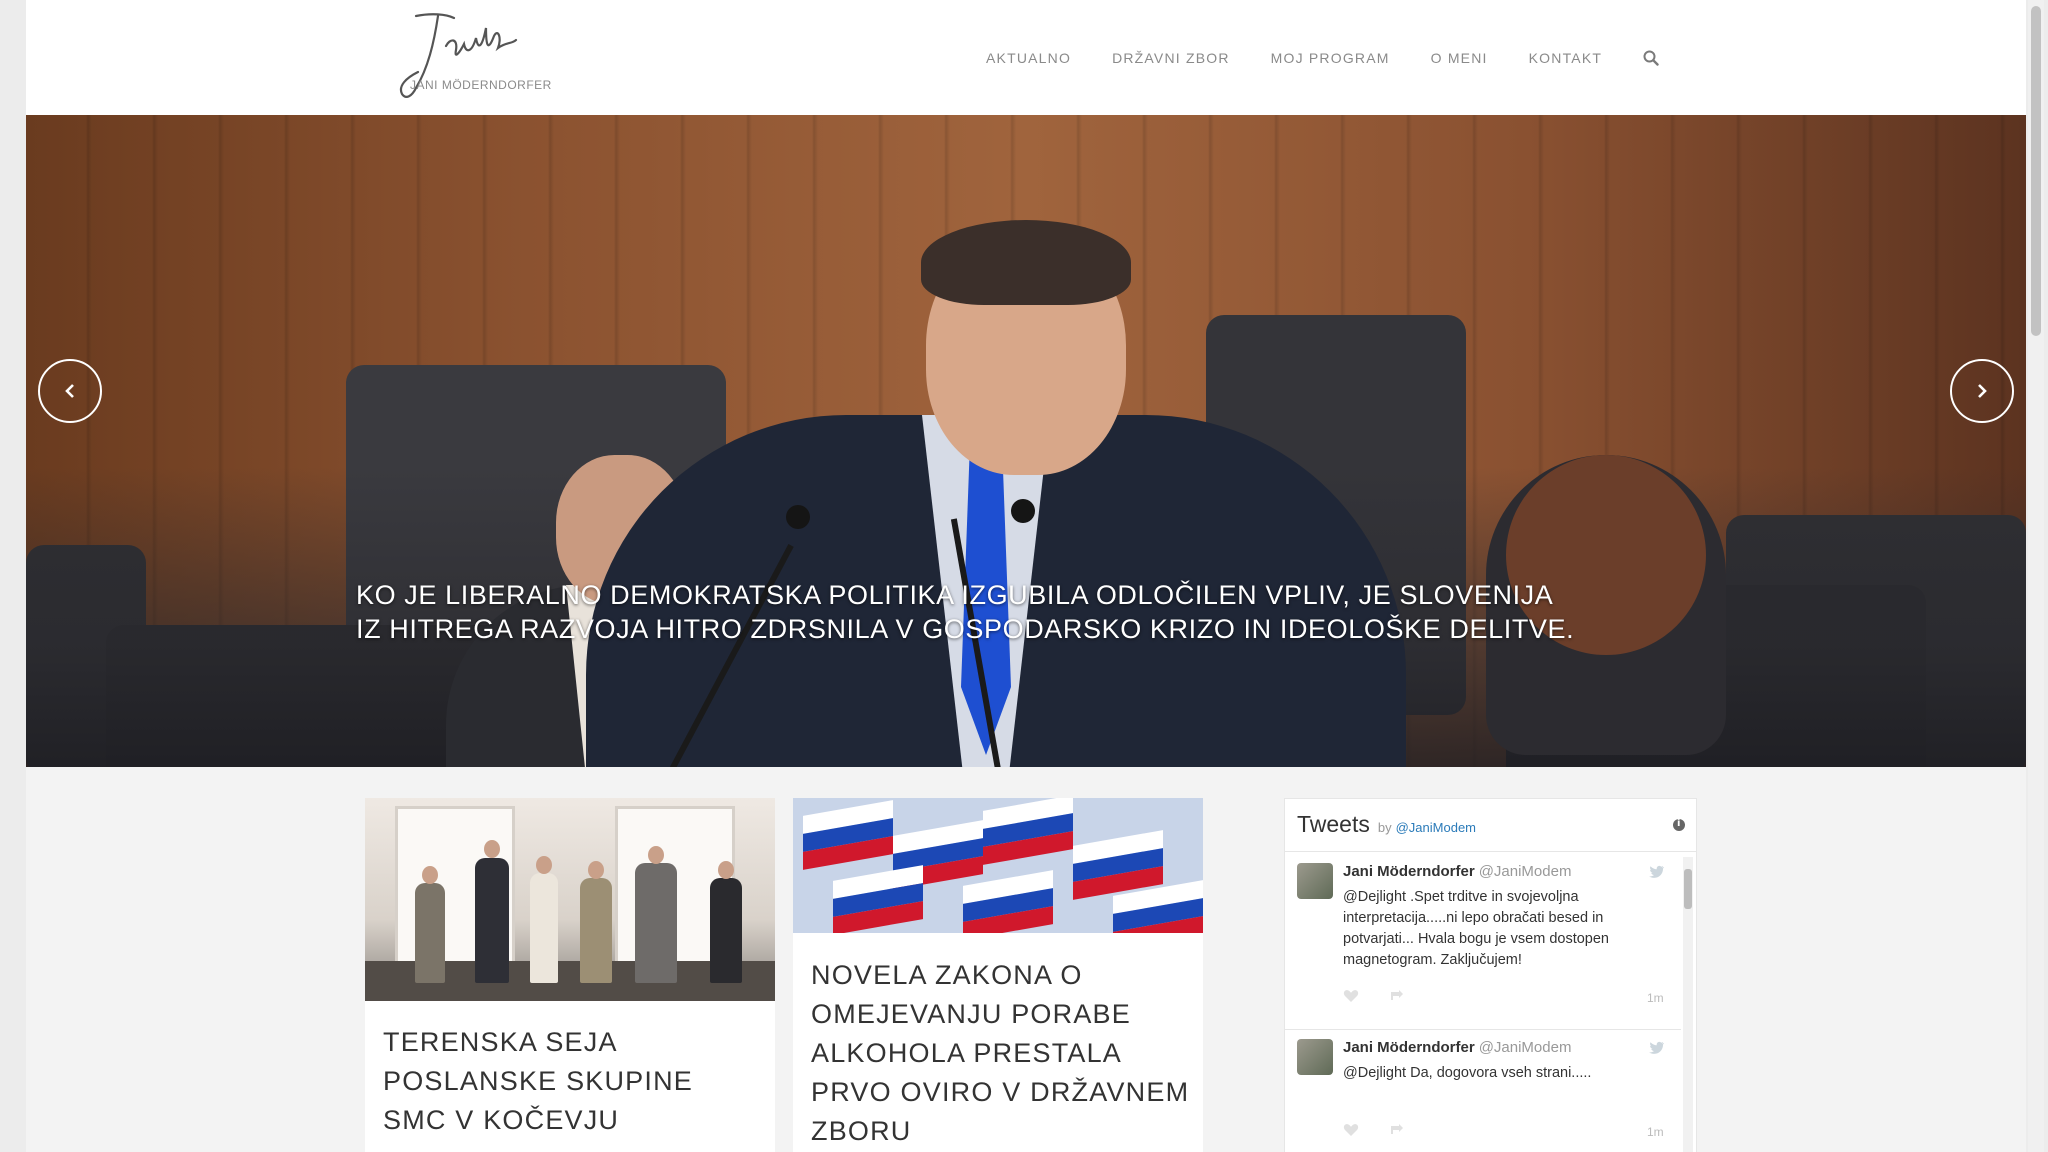  What do you see at coordinates (1171, 58) in the screenshot?
I see `nav-drzavni-zbor: DRŽAVNI ZBOR` at bounding box center [1171, 58].